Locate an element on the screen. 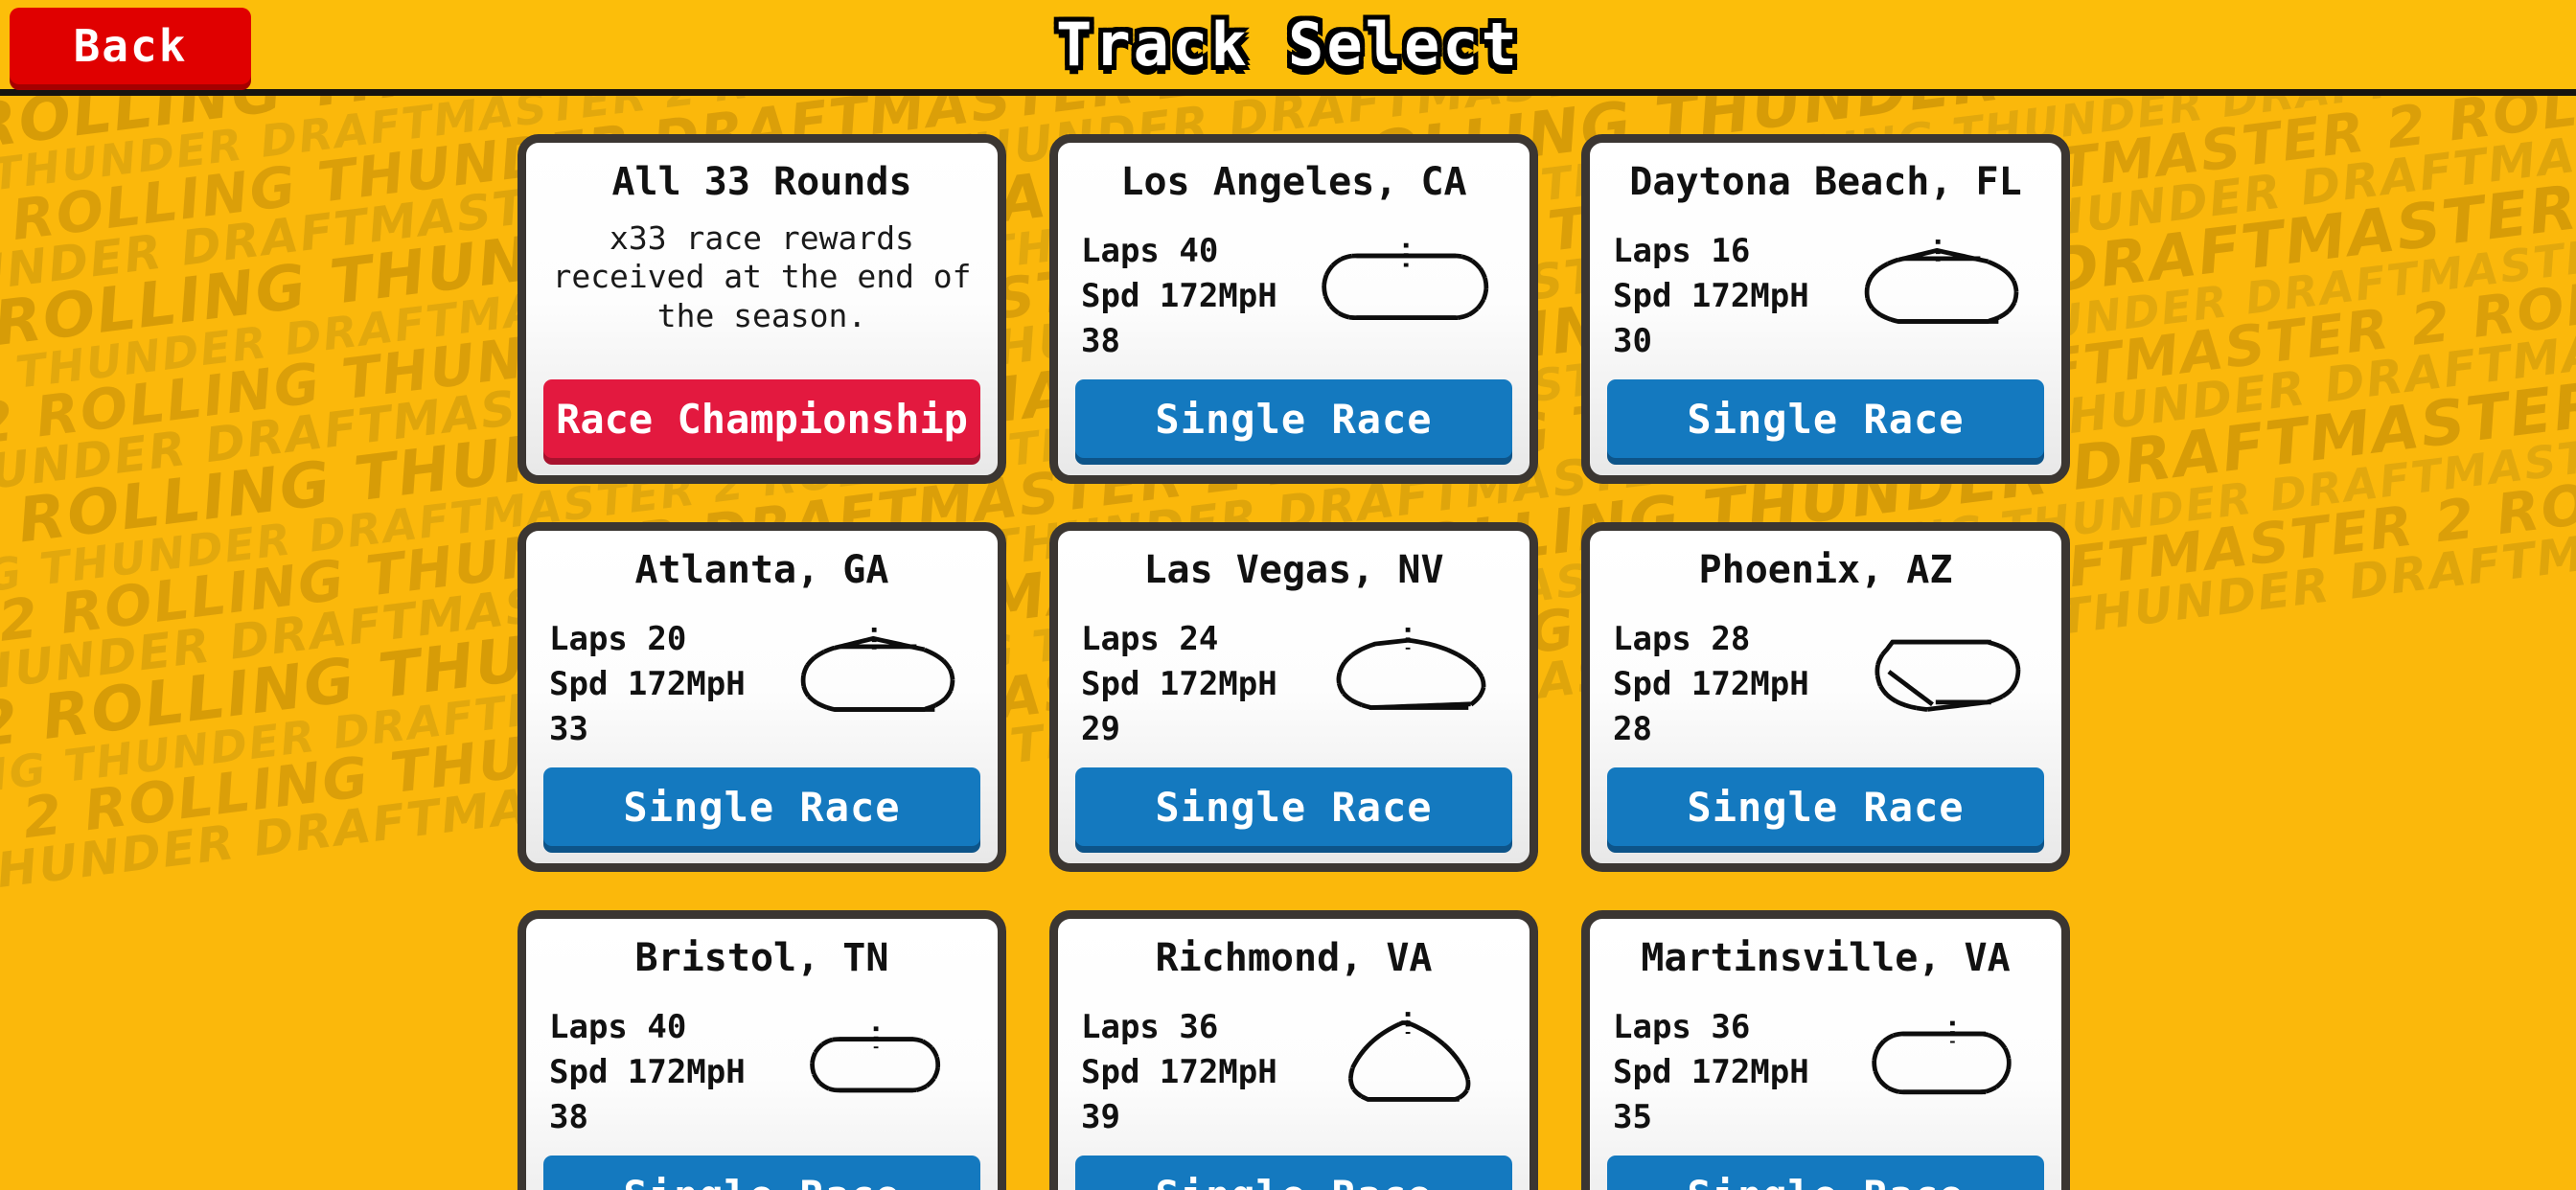 Image resolution: width=2576 pixels, height=1190 pixels. header-bar: Back Track Select is located at coordinates (1288, 48).